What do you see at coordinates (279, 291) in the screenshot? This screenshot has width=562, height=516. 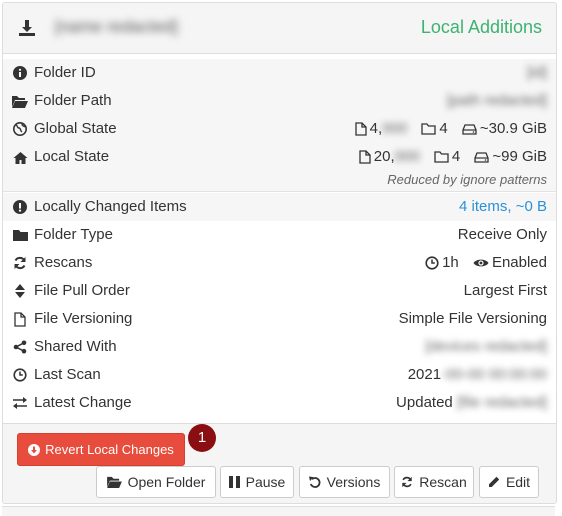 I see `row-pull-order: File Pull Order Largest First` at bounding box center [279, 291].